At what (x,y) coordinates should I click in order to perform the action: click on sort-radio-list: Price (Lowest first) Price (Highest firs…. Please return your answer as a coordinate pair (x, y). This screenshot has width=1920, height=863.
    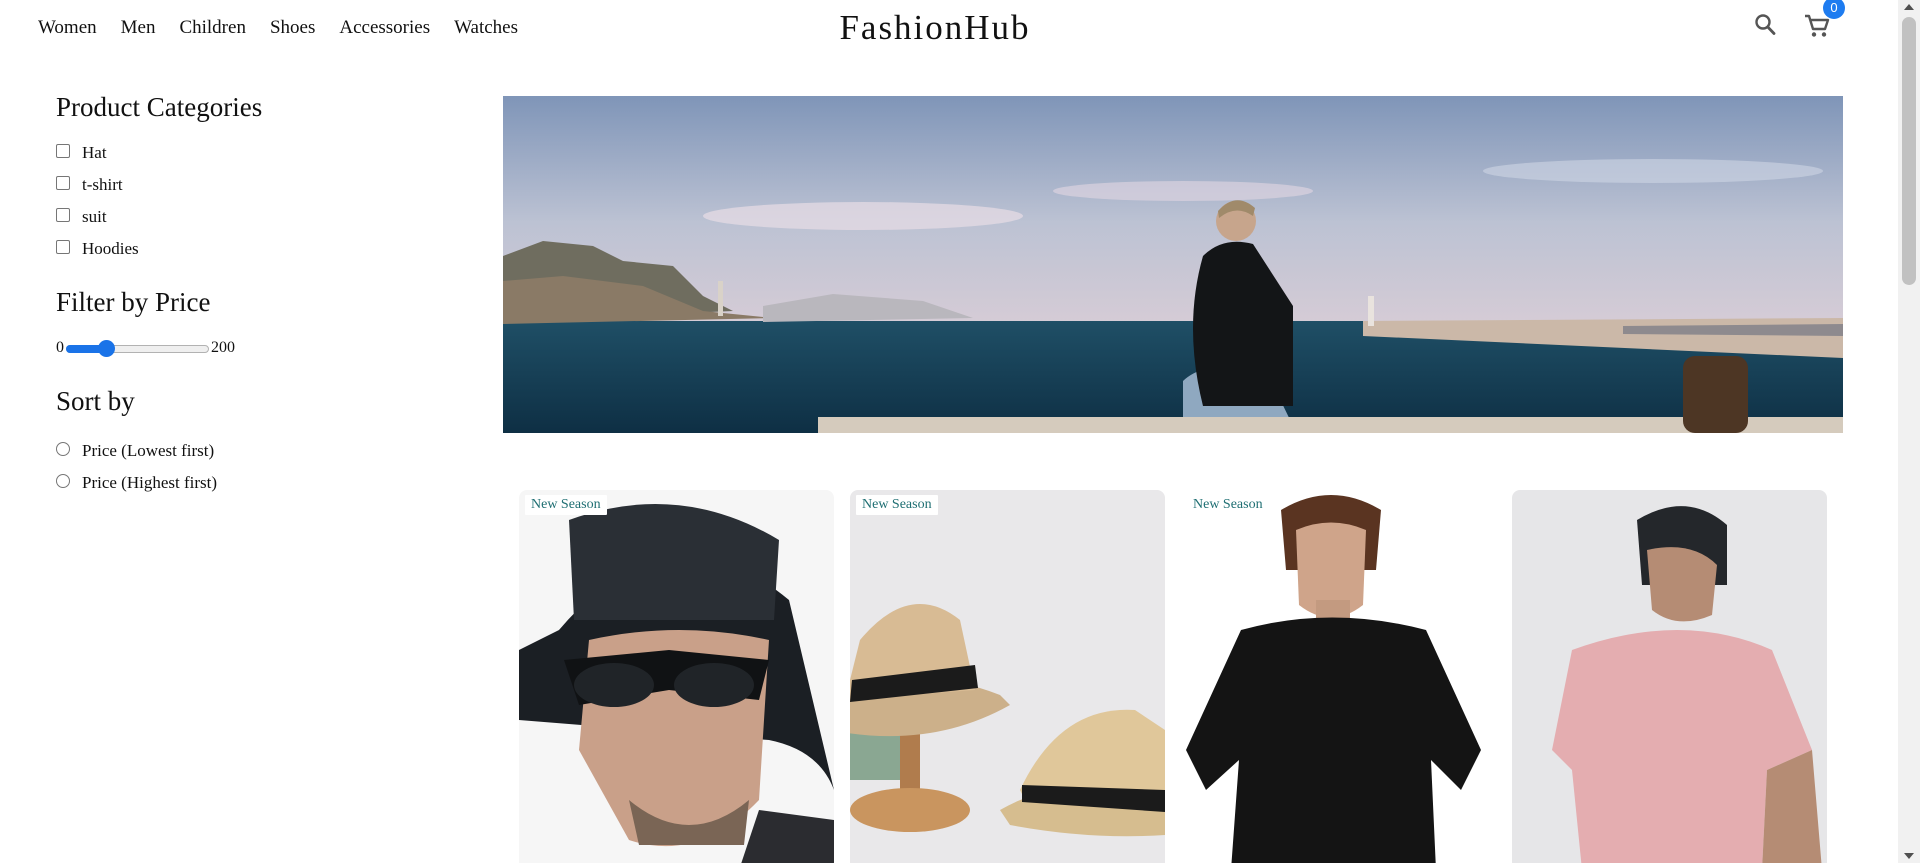
    Looking at the image, I should click on (246, 467).